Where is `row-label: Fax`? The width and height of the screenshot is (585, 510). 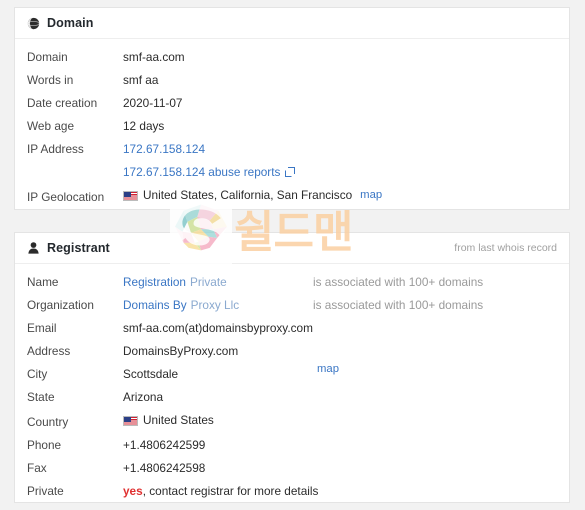
row-label: Fax is located at coordinates (37, 467).